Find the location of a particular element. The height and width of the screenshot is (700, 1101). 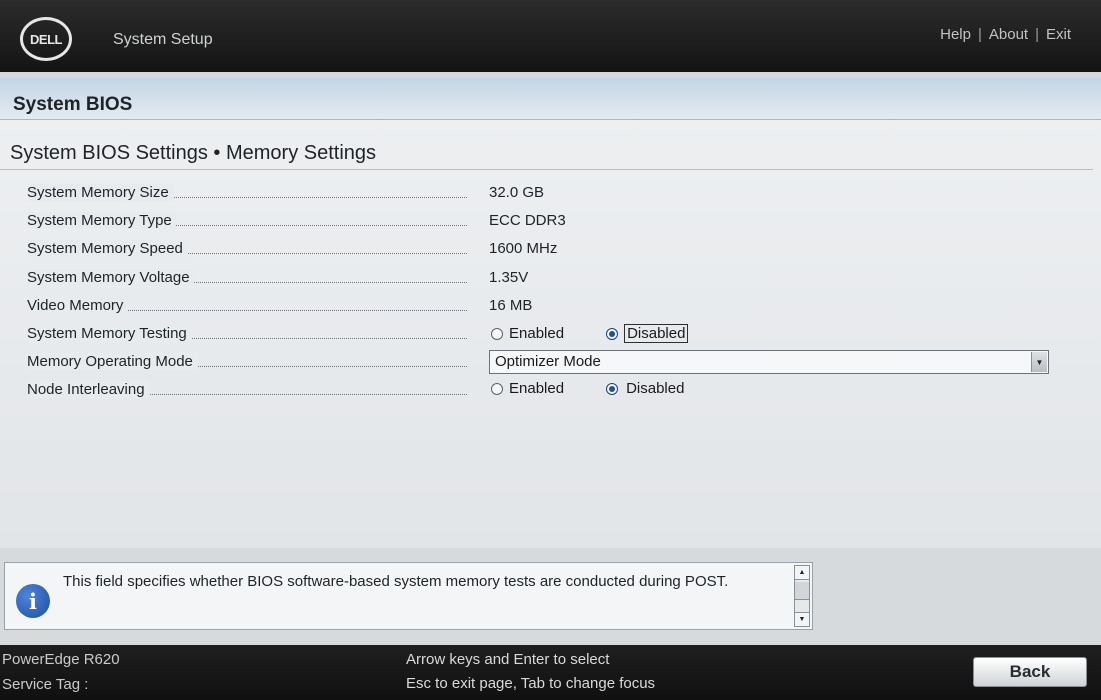

setting-row-memory-type: System Memory Type ECC DDR3 is located at coordinates (550, 222).